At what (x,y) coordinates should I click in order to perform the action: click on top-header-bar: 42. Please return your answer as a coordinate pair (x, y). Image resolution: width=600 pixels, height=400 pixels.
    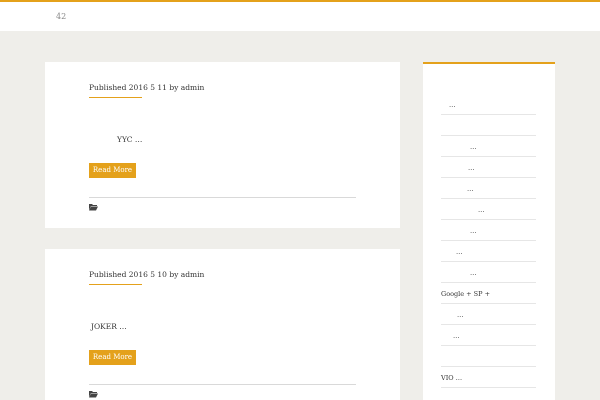
    Looking at the image, I should click on (300, 15).